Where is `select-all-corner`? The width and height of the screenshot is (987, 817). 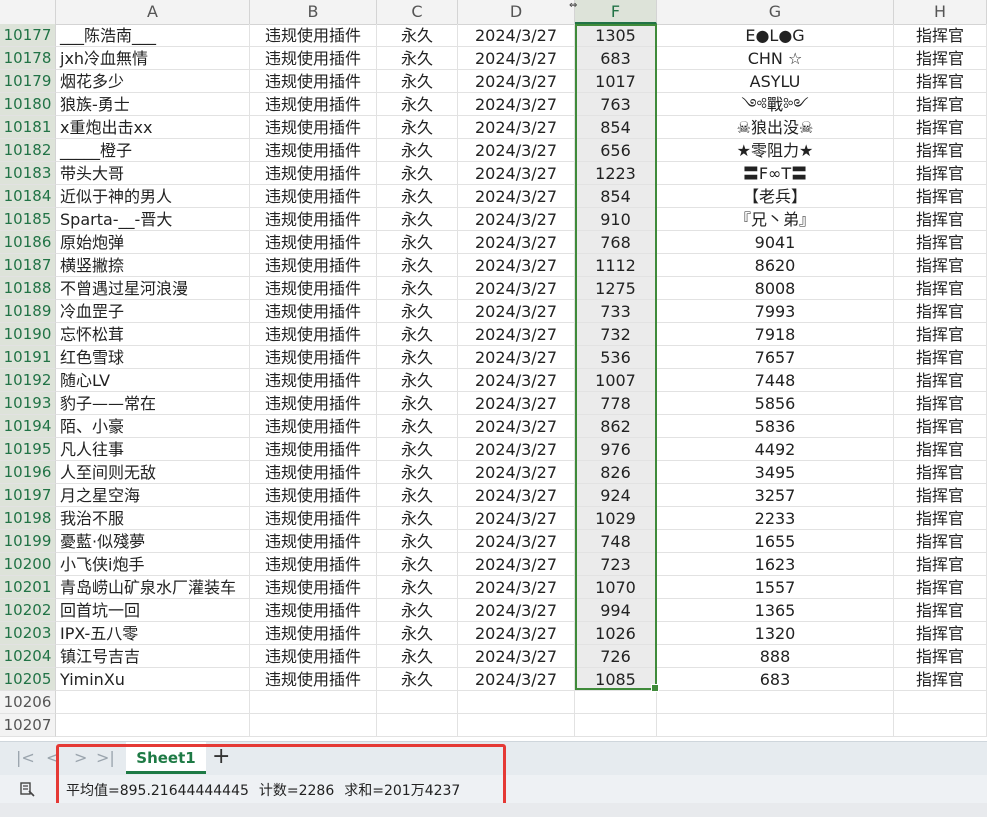
select-all-corner is located at coordinates (28, 12).